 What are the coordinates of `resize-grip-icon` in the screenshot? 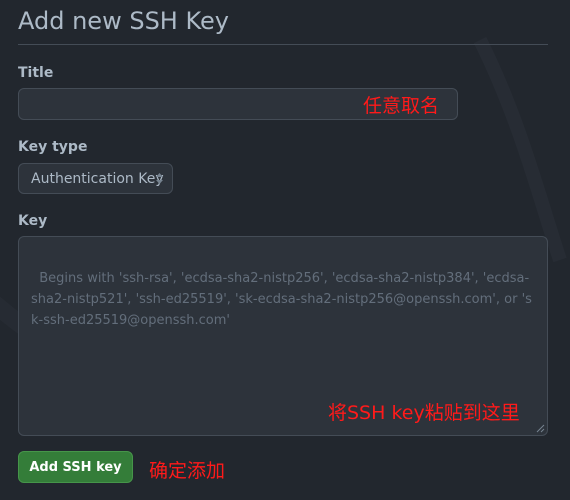 It's located at (540, 428).